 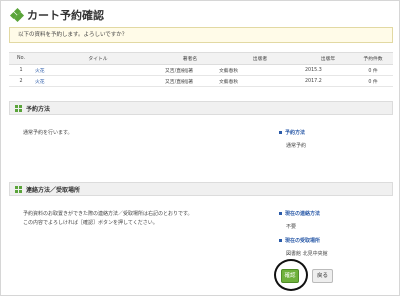 I want to click on header-year: 出版年, so click(x=328, y=58).